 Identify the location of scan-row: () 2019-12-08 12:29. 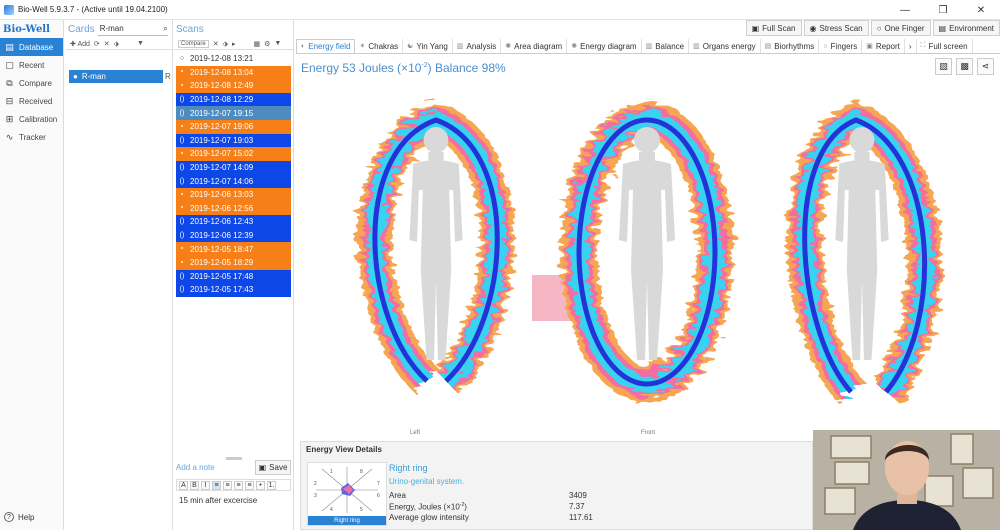
(233, 99).